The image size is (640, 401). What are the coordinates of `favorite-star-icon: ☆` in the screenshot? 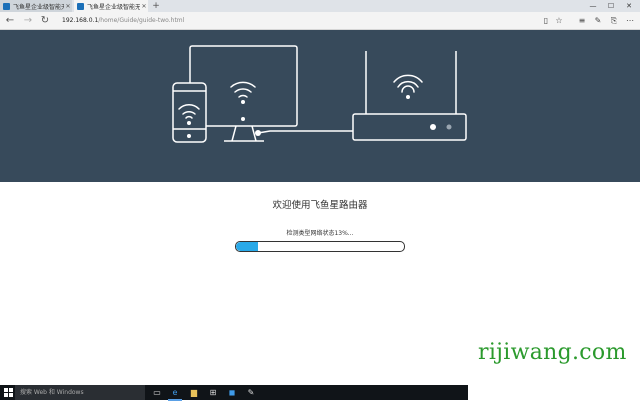 It's located at (559, 20).